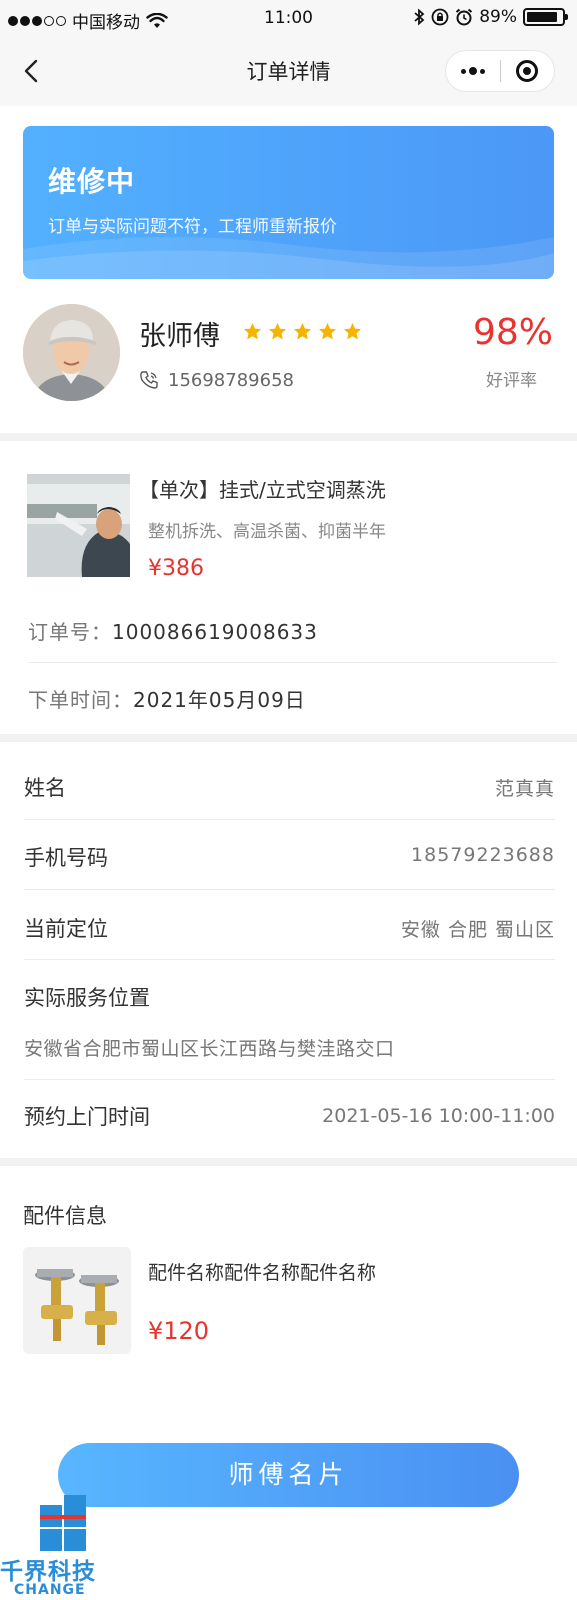  Describe the element at coordinates (267, 532) in the screenshot. I see `service-subtitle: 整机拆洗、高温杀菌、抑菌半年` at that location.